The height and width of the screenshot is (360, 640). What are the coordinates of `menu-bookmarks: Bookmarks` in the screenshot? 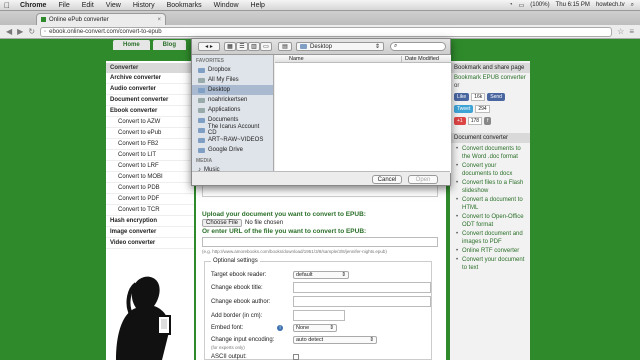 It's located at (184, 5).